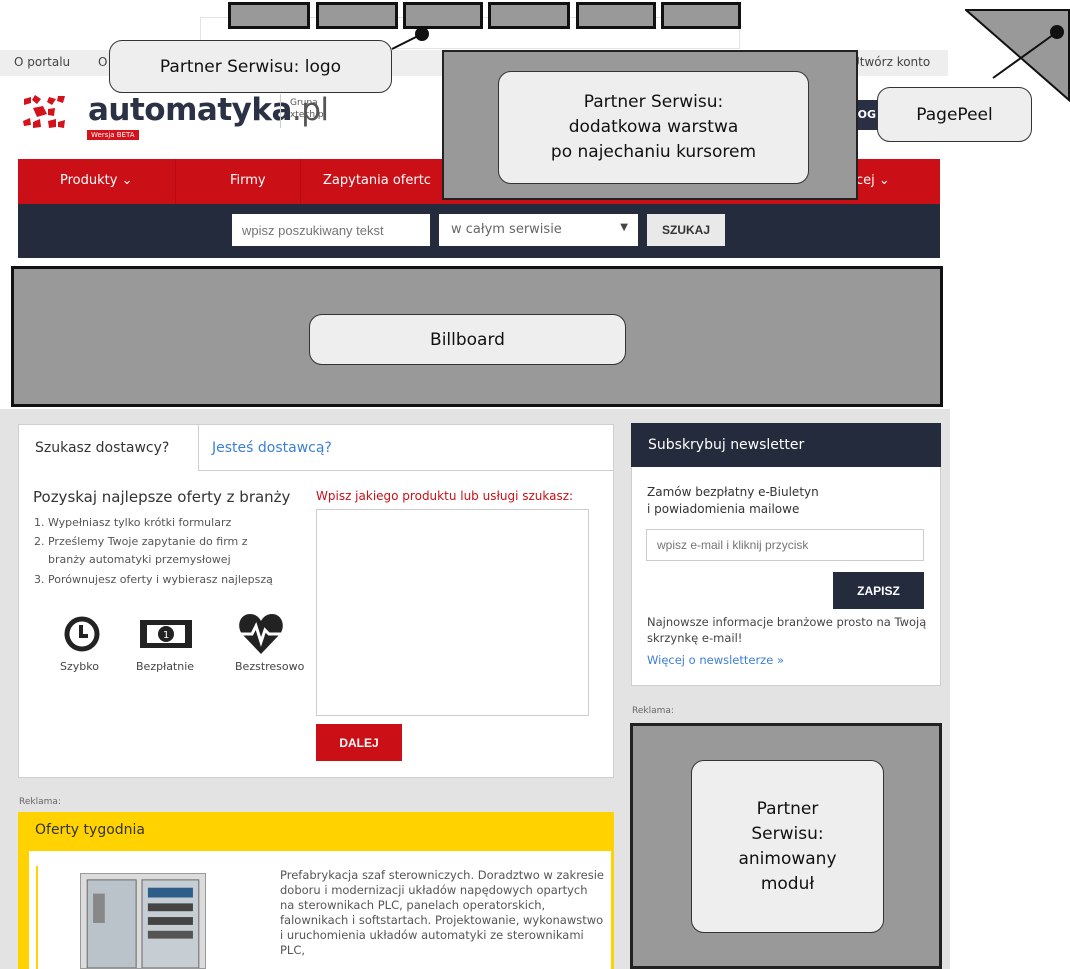 The image size is (1070, 969). I want to click on question-textarea, so click(452, 612).